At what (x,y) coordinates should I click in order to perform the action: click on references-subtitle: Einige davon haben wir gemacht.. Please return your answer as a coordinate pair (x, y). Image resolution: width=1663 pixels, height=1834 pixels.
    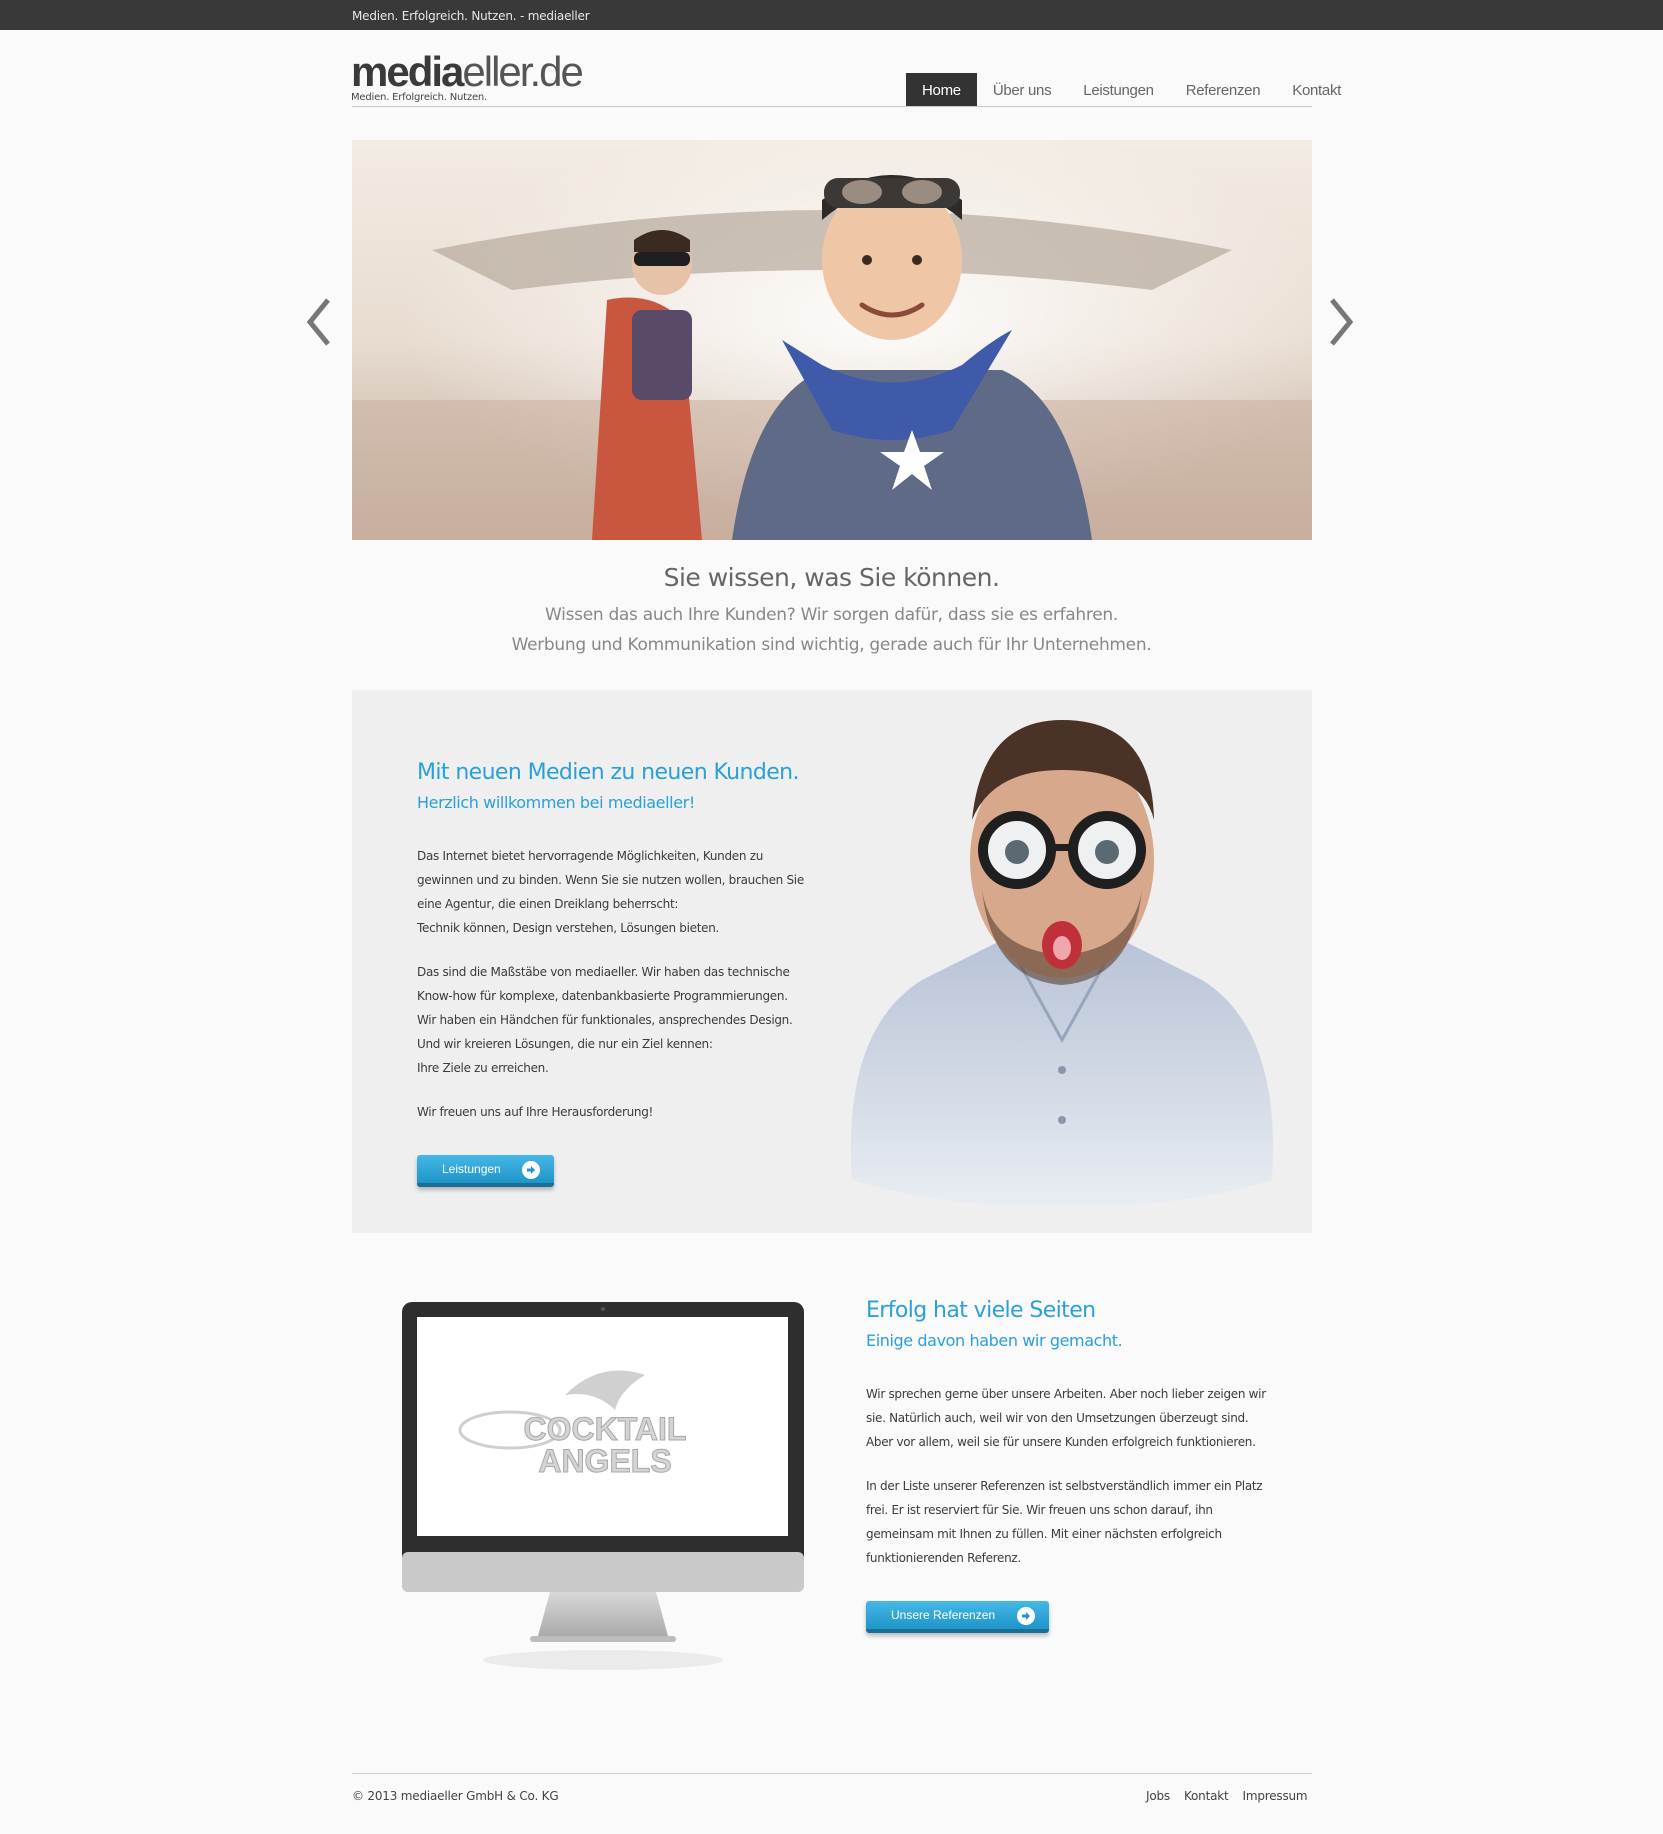
    Looking at the image, I should click on (994, 1340).